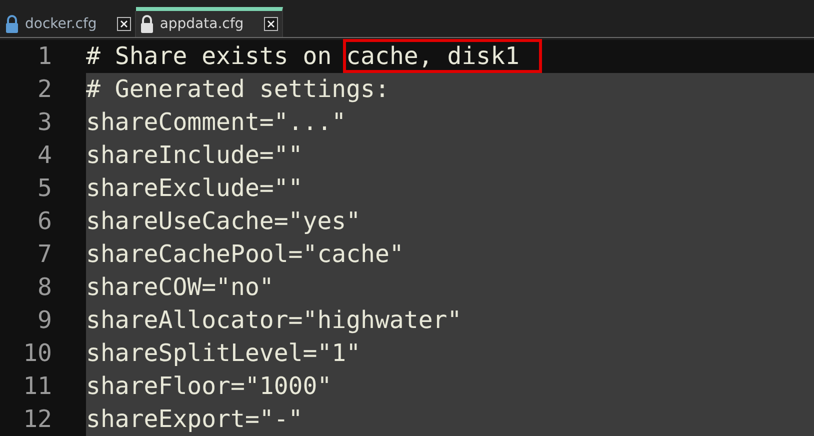 Image resolution: width=814 pixels, height=436 pixels. I want to click on file-tab: docker.cfg, so click(68, 24).